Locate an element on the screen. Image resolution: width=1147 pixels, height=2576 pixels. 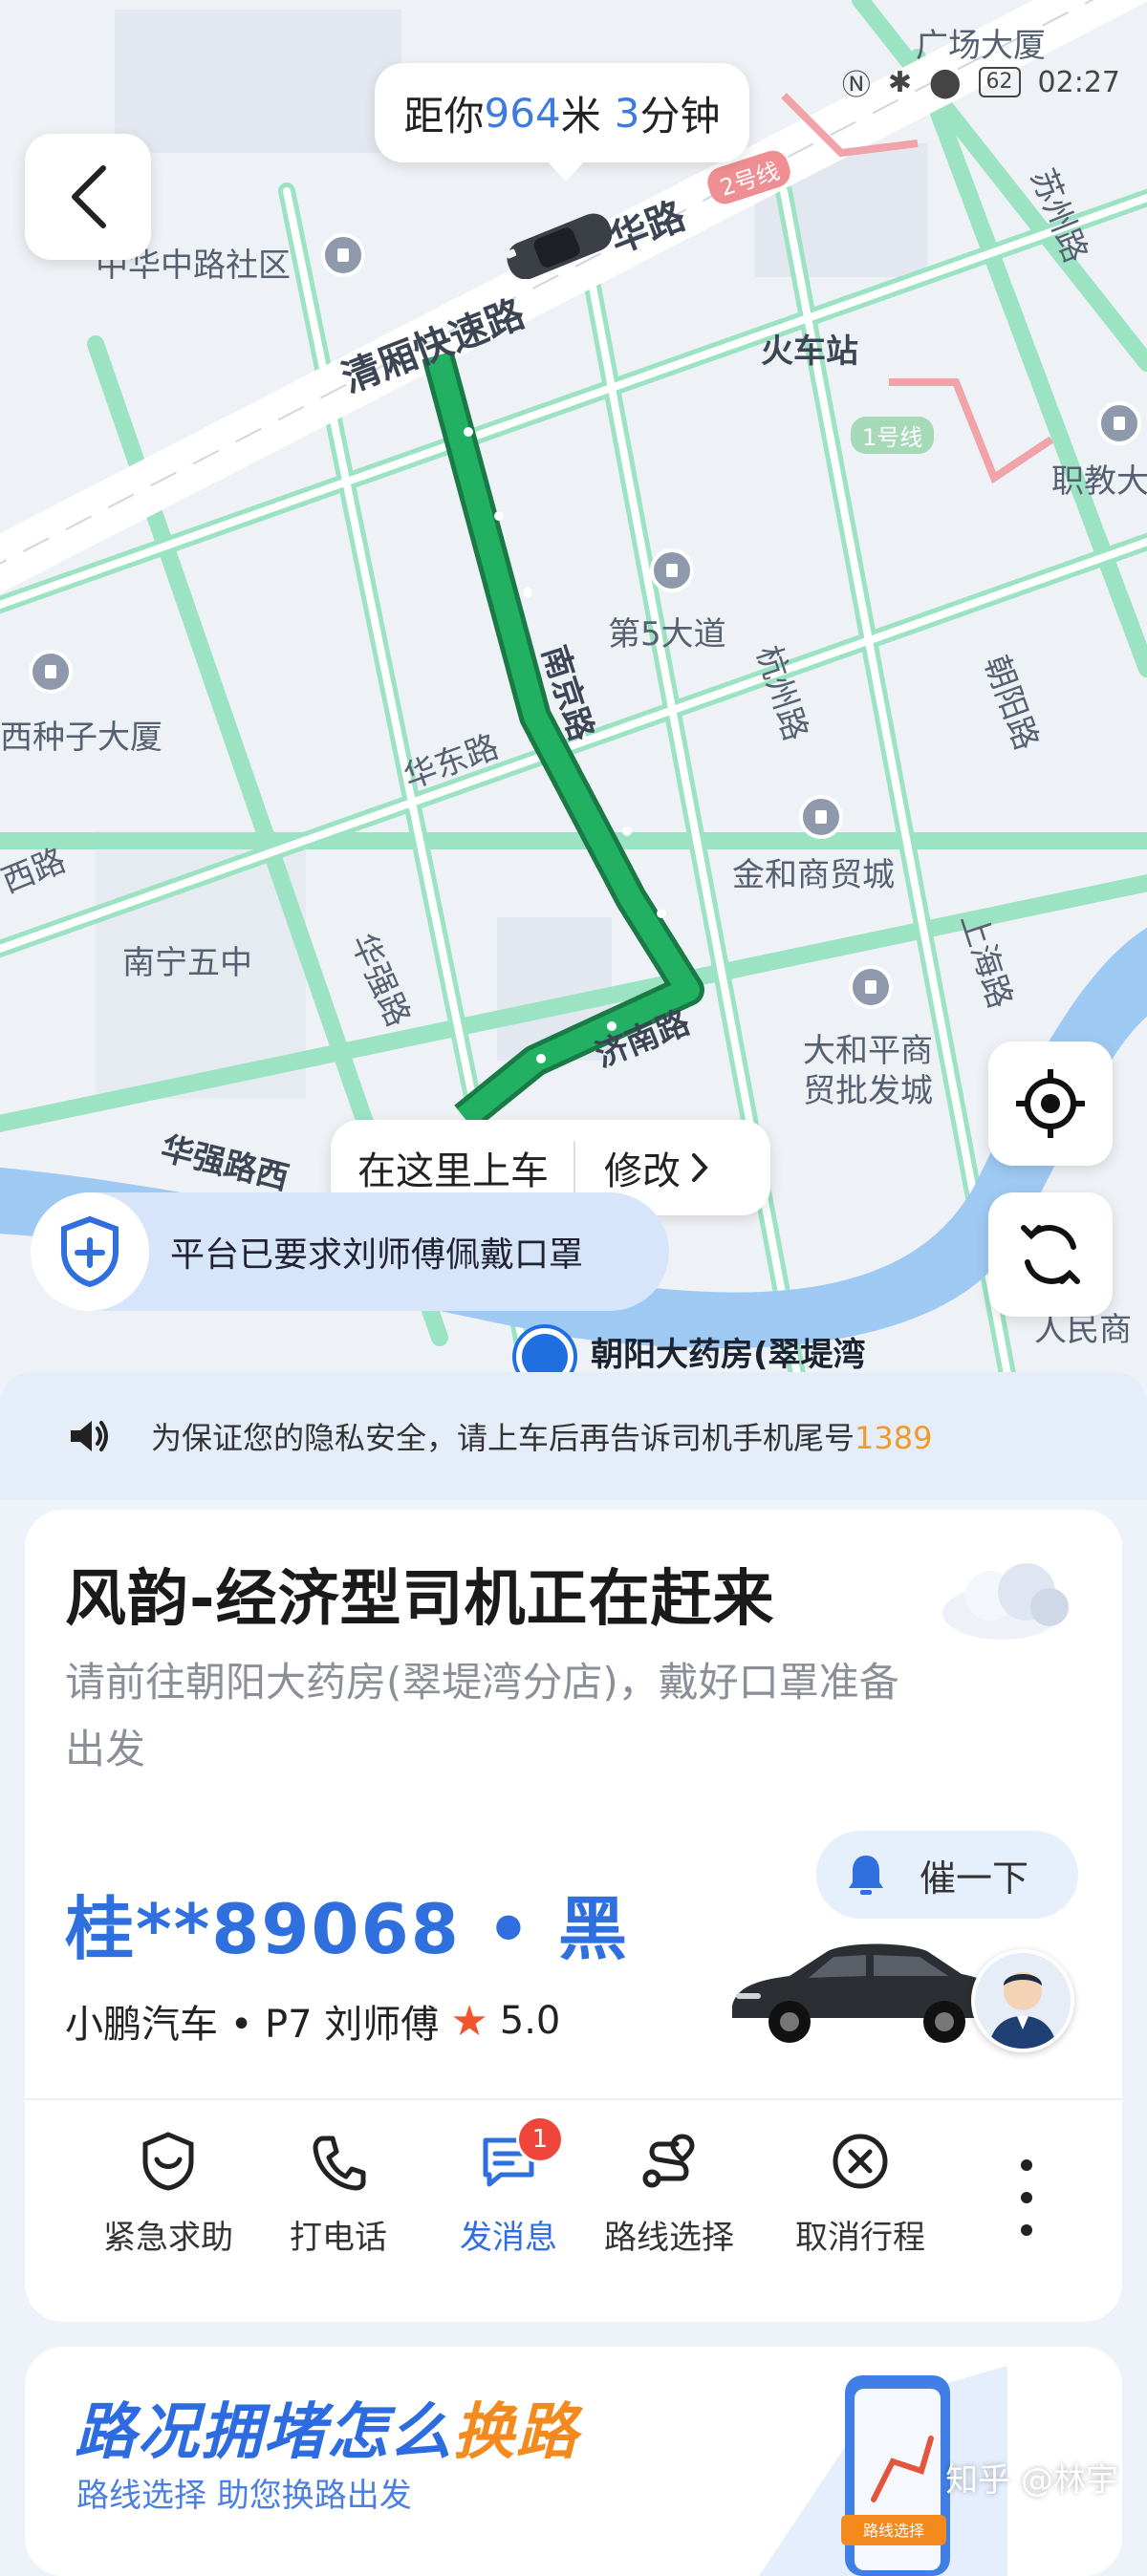
battery-indicator: 62 is located at coordinates (999, 82).